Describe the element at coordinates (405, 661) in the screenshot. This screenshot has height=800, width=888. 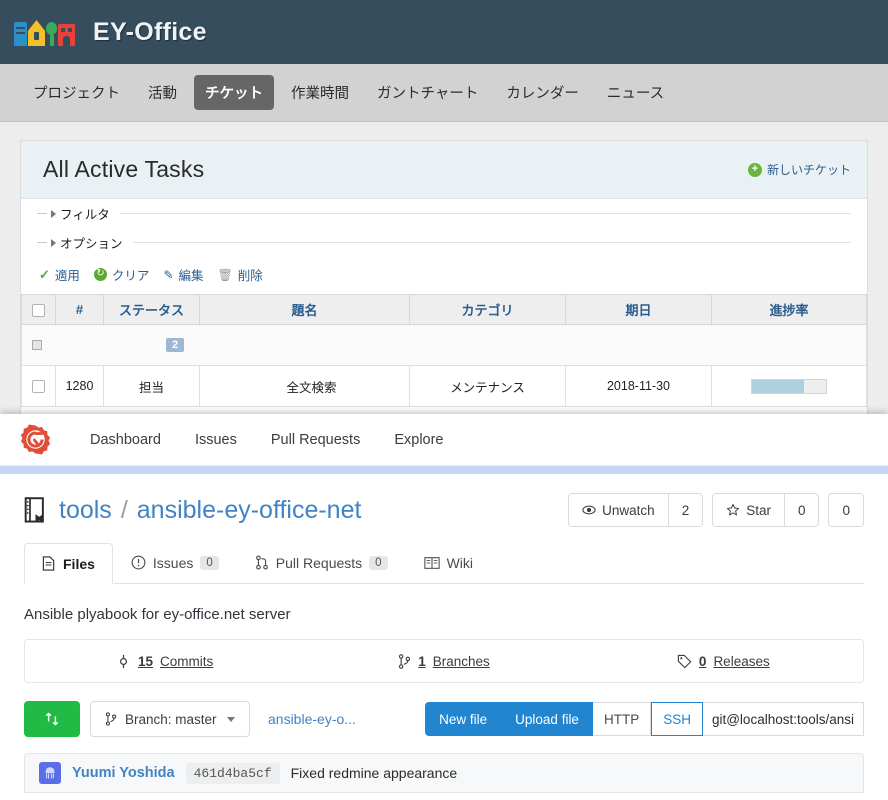
I see `branch-icon` at that location.